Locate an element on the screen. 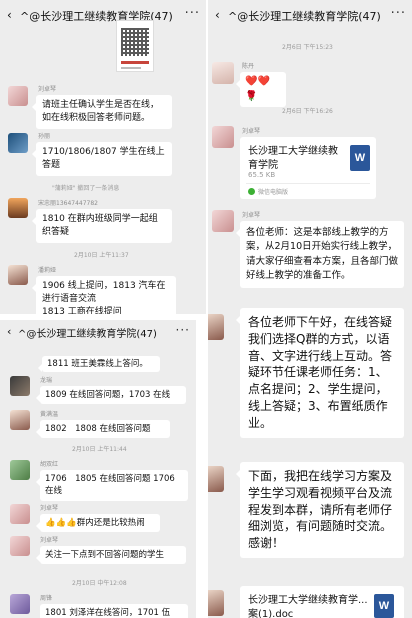 The image size is (412, 618). sender-name: 潘莉娅 is located at coordinates (47, 270).